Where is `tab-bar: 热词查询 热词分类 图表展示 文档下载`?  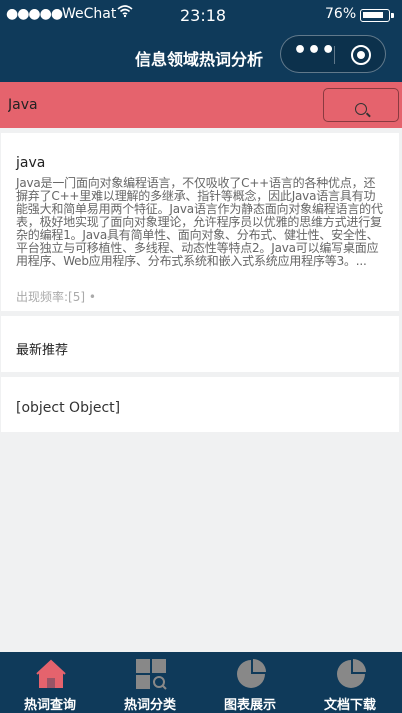 tab-bar: 热词查询 热词分类 图表展示 文档下载 is located at coordinates (201, 682).